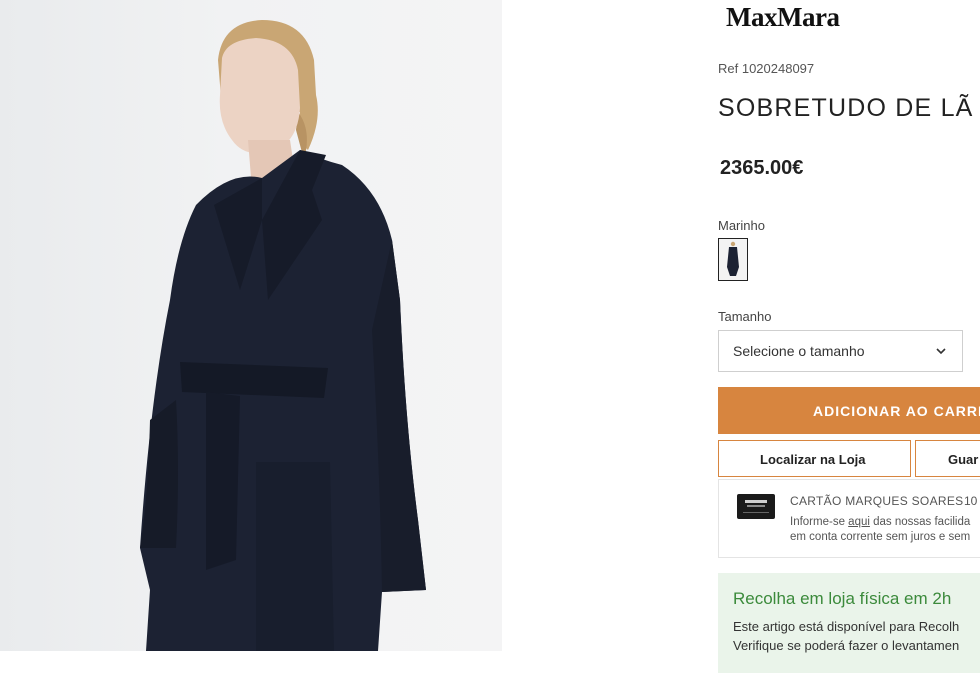 Image resolution: width=980 pixels, height=673 pixels. I want to click on card-title: CARTÃO MARQUES SOARES, so click(877, 501).